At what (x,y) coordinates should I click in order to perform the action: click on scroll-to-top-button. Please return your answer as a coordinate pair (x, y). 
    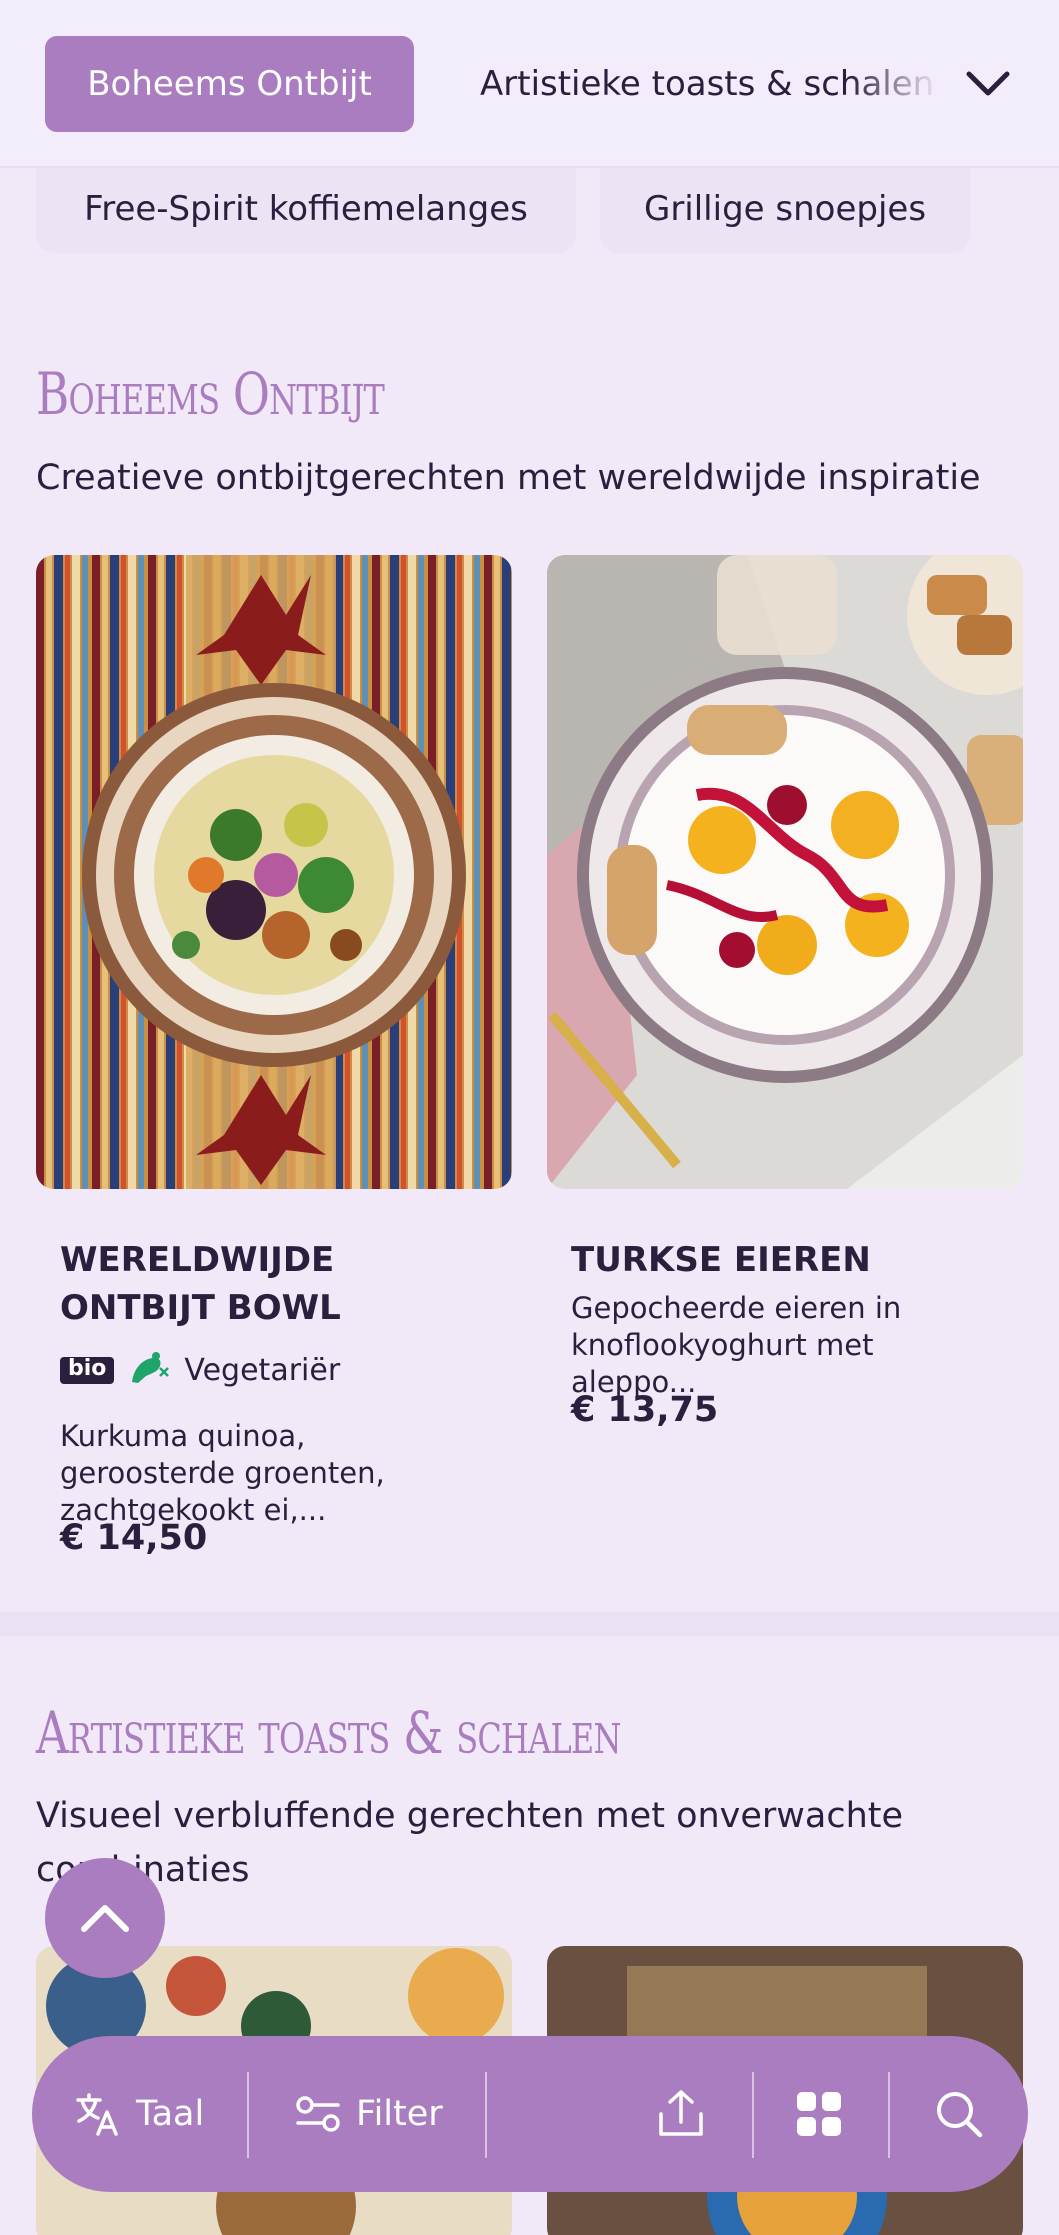
    Looking at the image, I should click on (105, 1918).